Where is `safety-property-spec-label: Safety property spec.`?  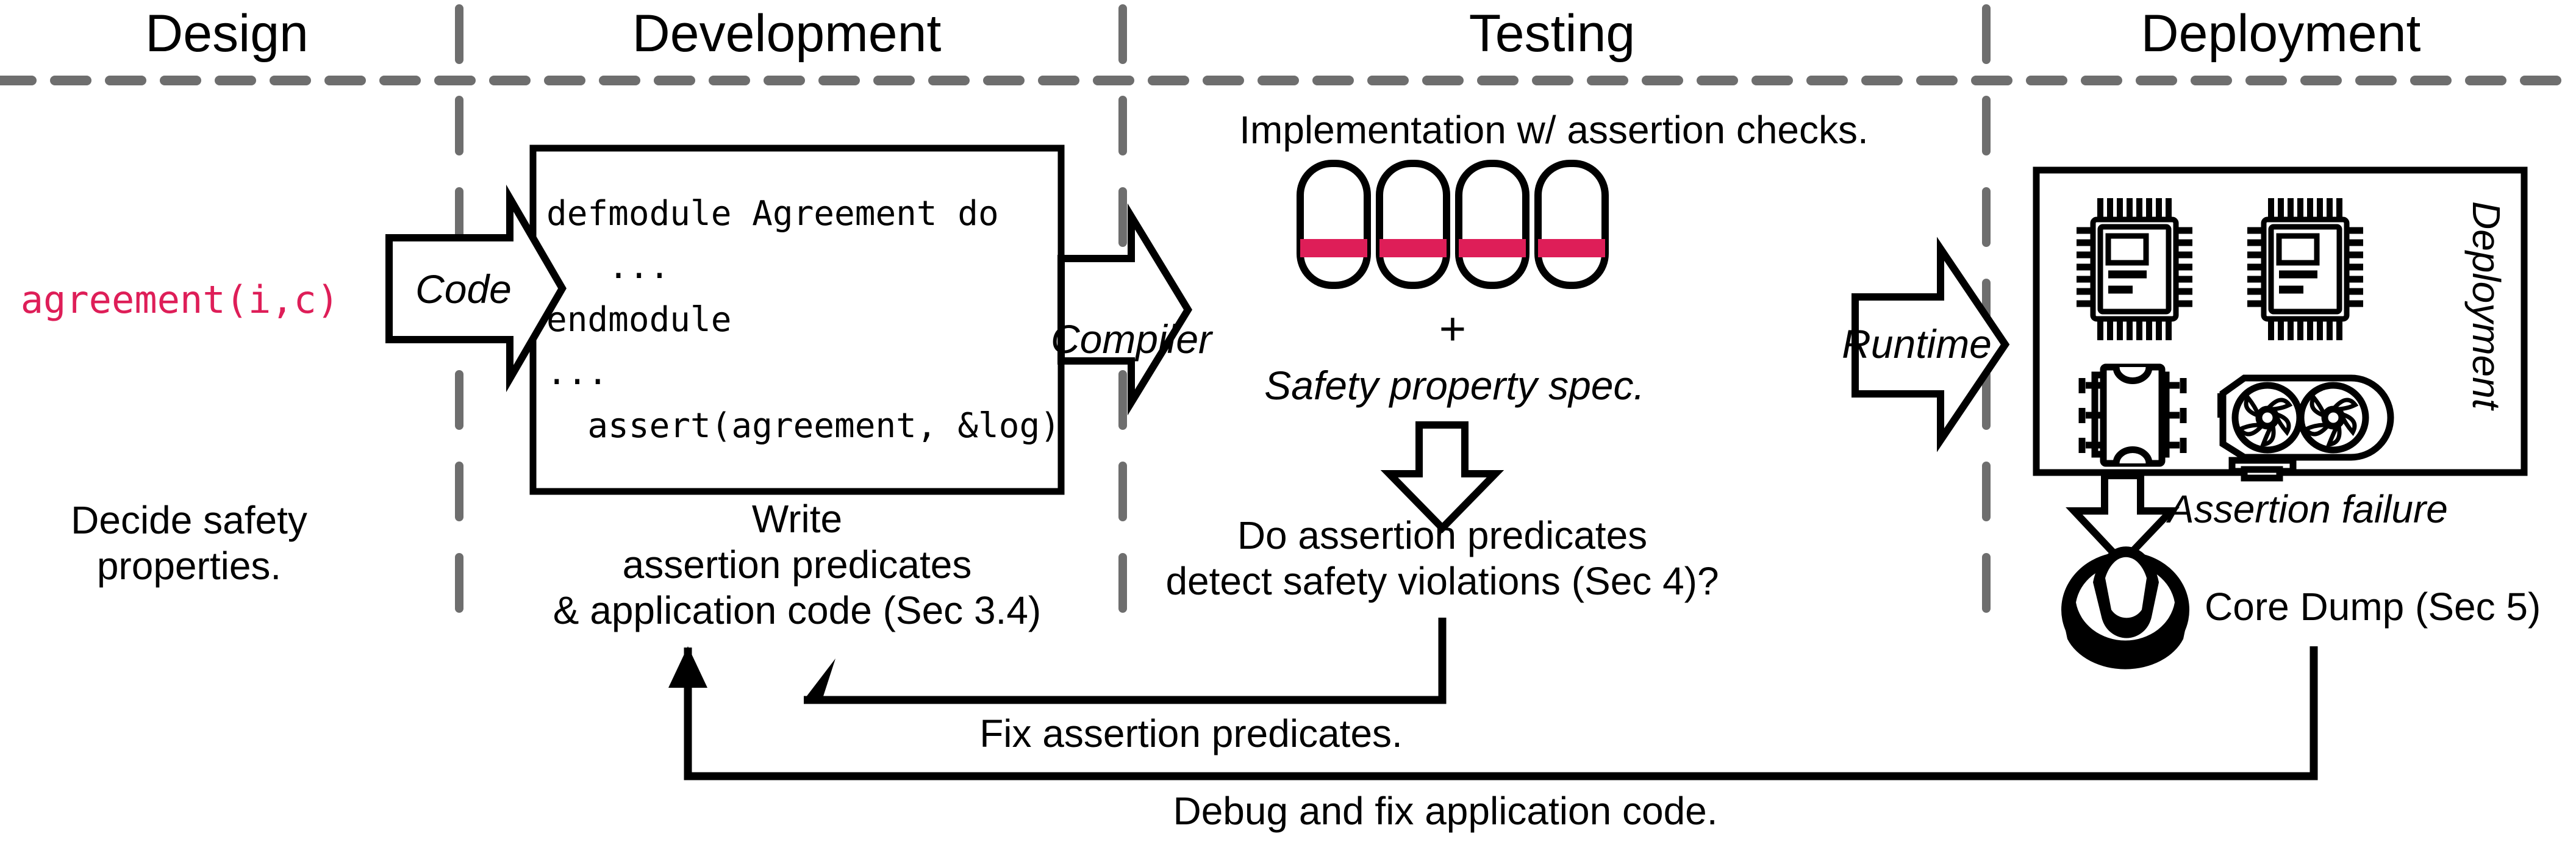 safety-property-spec-label: Safety property spec. is located at coordinates (1454, 385).